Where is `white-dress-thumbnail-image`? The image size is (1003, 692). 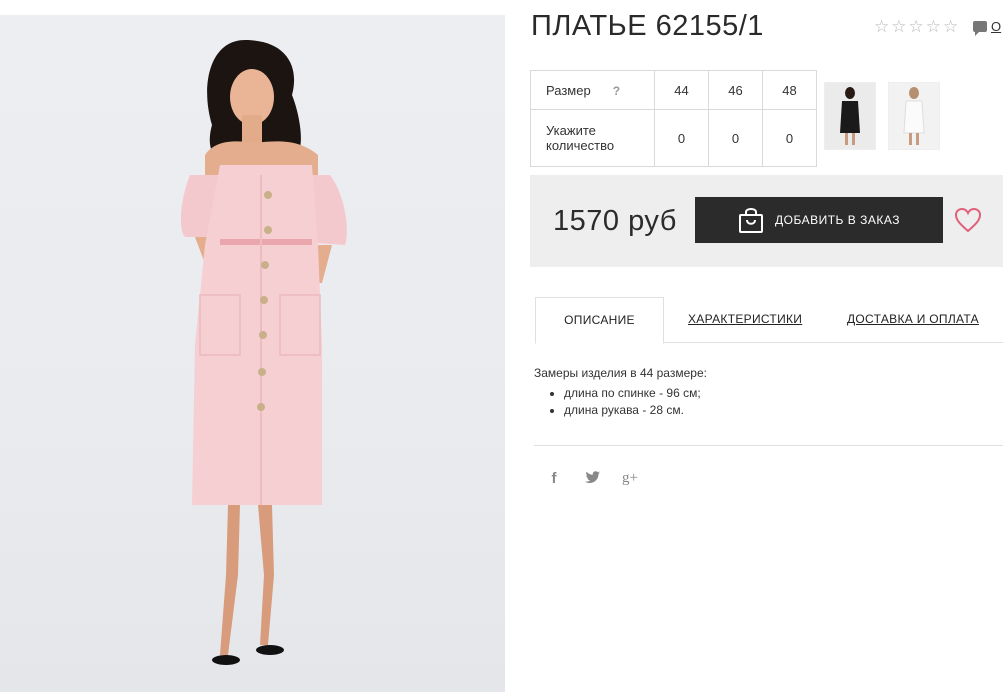 white-dress-thumbnail-image is located at coordinates (914, 116).